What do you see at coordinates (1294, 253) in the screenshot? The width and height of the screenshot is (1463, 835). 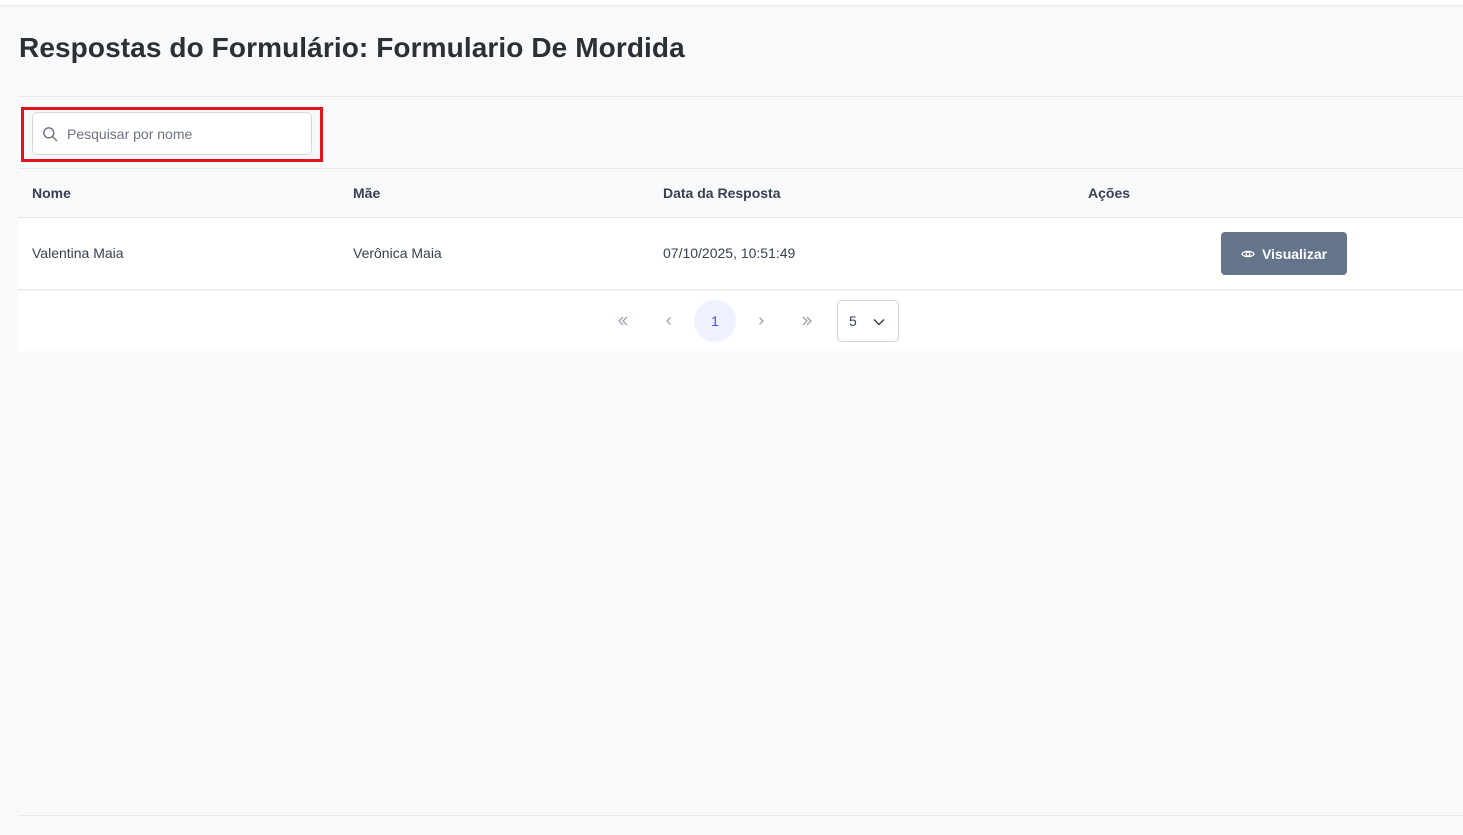 I see `view-button-label: Visualizar` at bounding box center [1294, 253].